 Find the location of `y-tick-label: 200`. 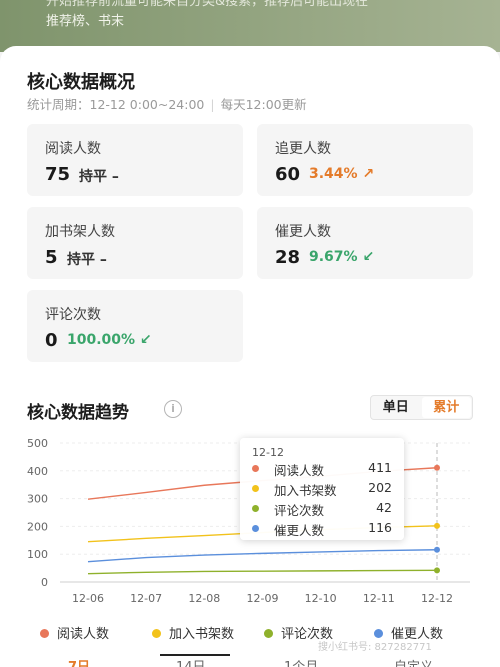

y-tick-label: 200 is located at coordinates (37, 526).